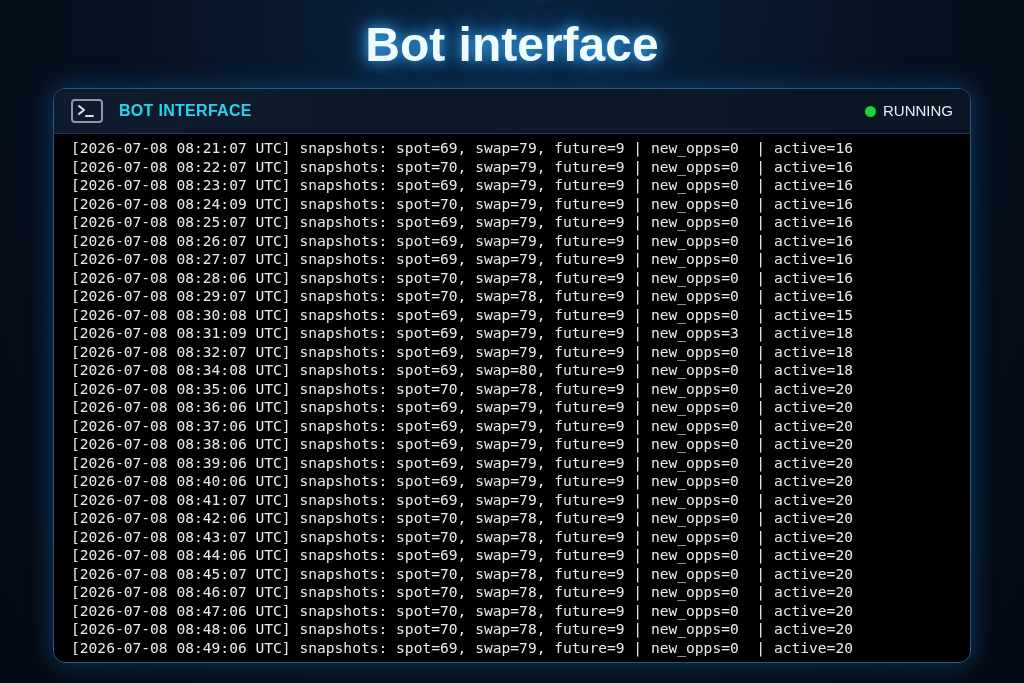 This screenshot has width=1024, height=683. What do you see at coordinates (462, 370) in the screenshot?
I see `log-line: [2026-07-08 08:34:08 UTC] snapshots: spot=69, swap=80, future=9 | new_opps=0 | active=18` at bounding box center [462, 370].